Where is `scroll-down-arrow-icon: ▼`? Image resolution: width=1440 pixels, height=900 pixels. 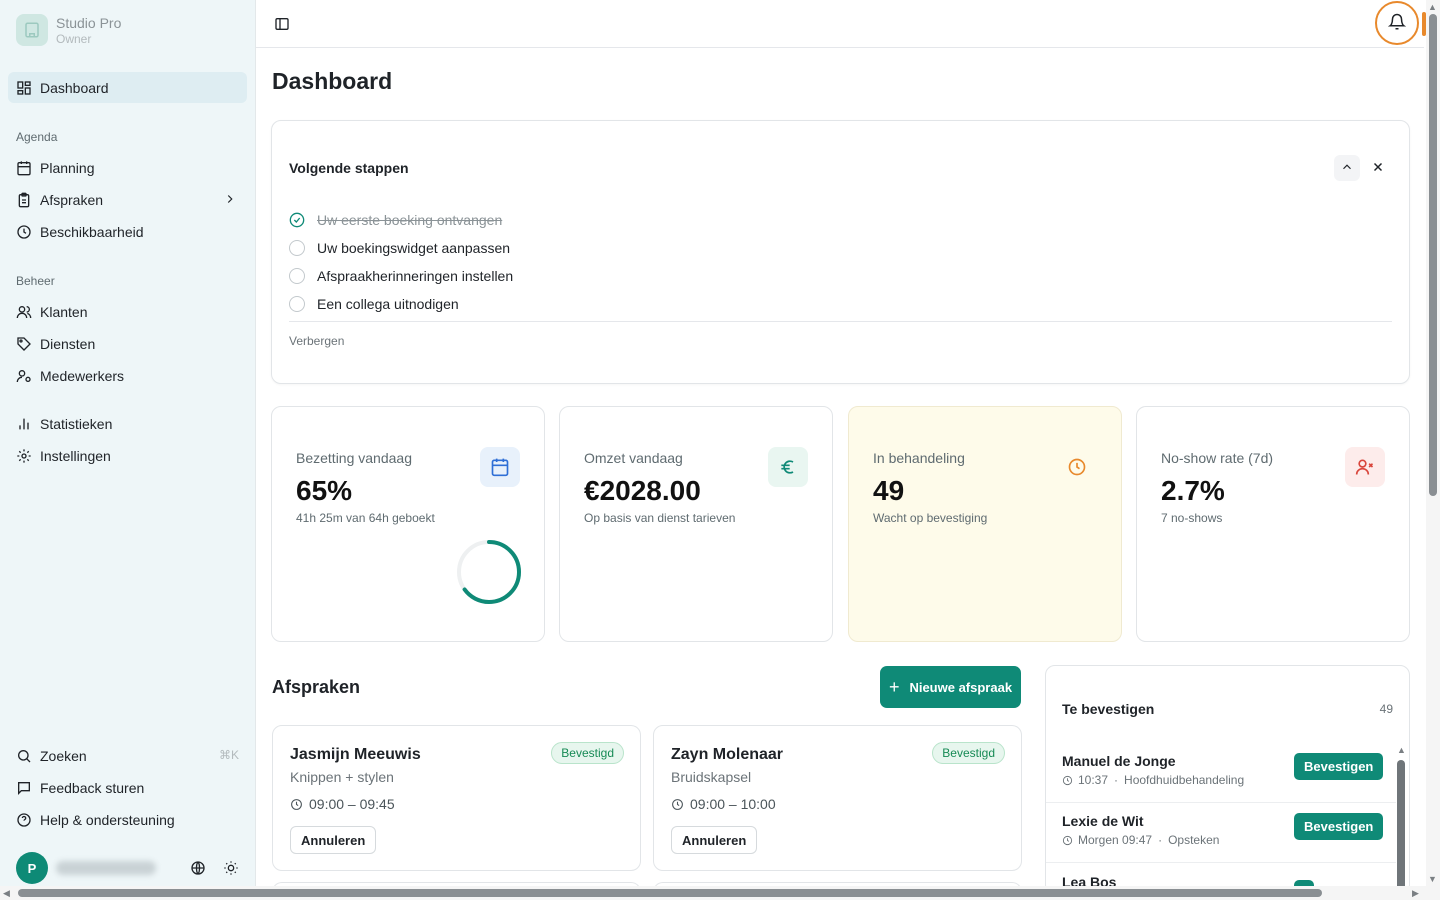
scroll-down-arrow-icon: ▼ is located at coordinates (1432, 879).